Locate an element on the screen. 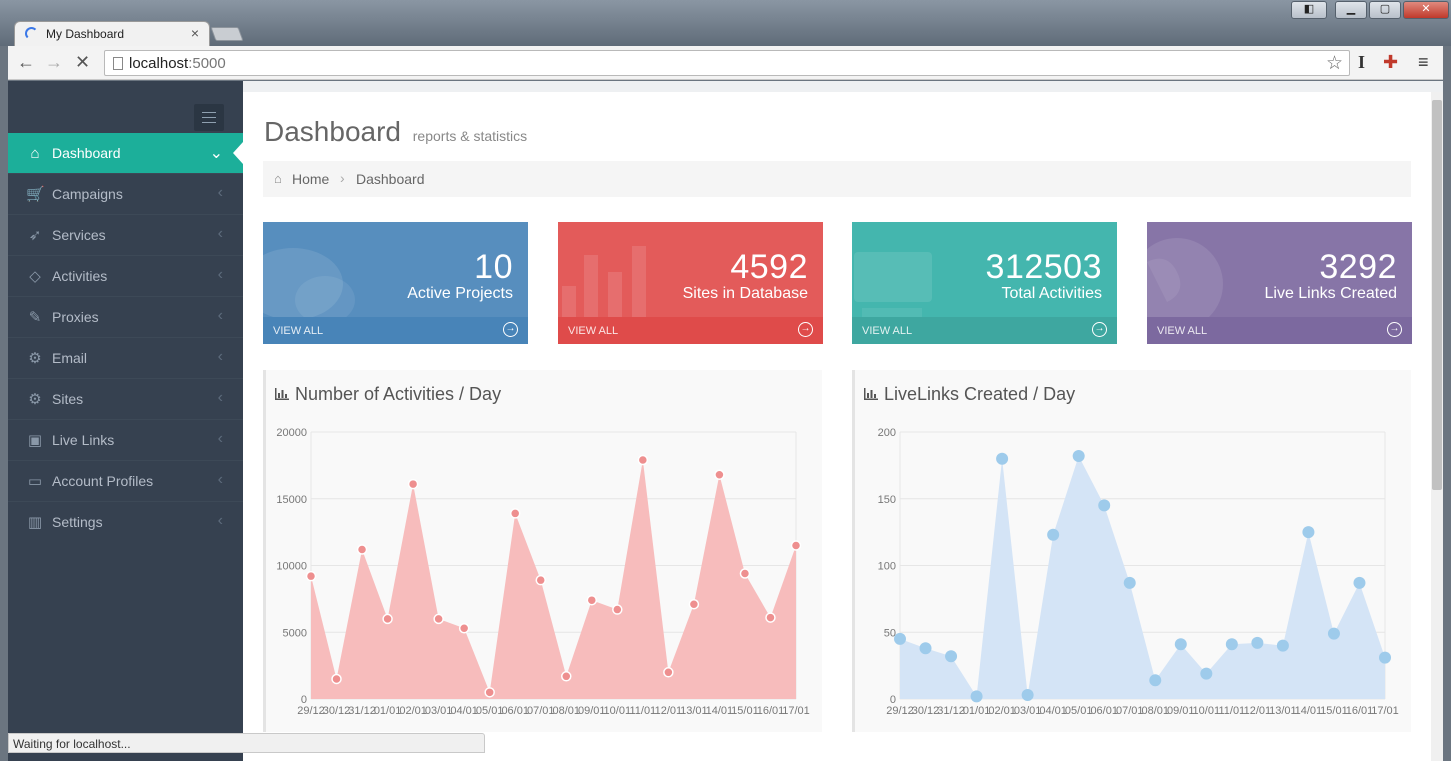  page-scrollbar is located at coordinates (1437, 426).